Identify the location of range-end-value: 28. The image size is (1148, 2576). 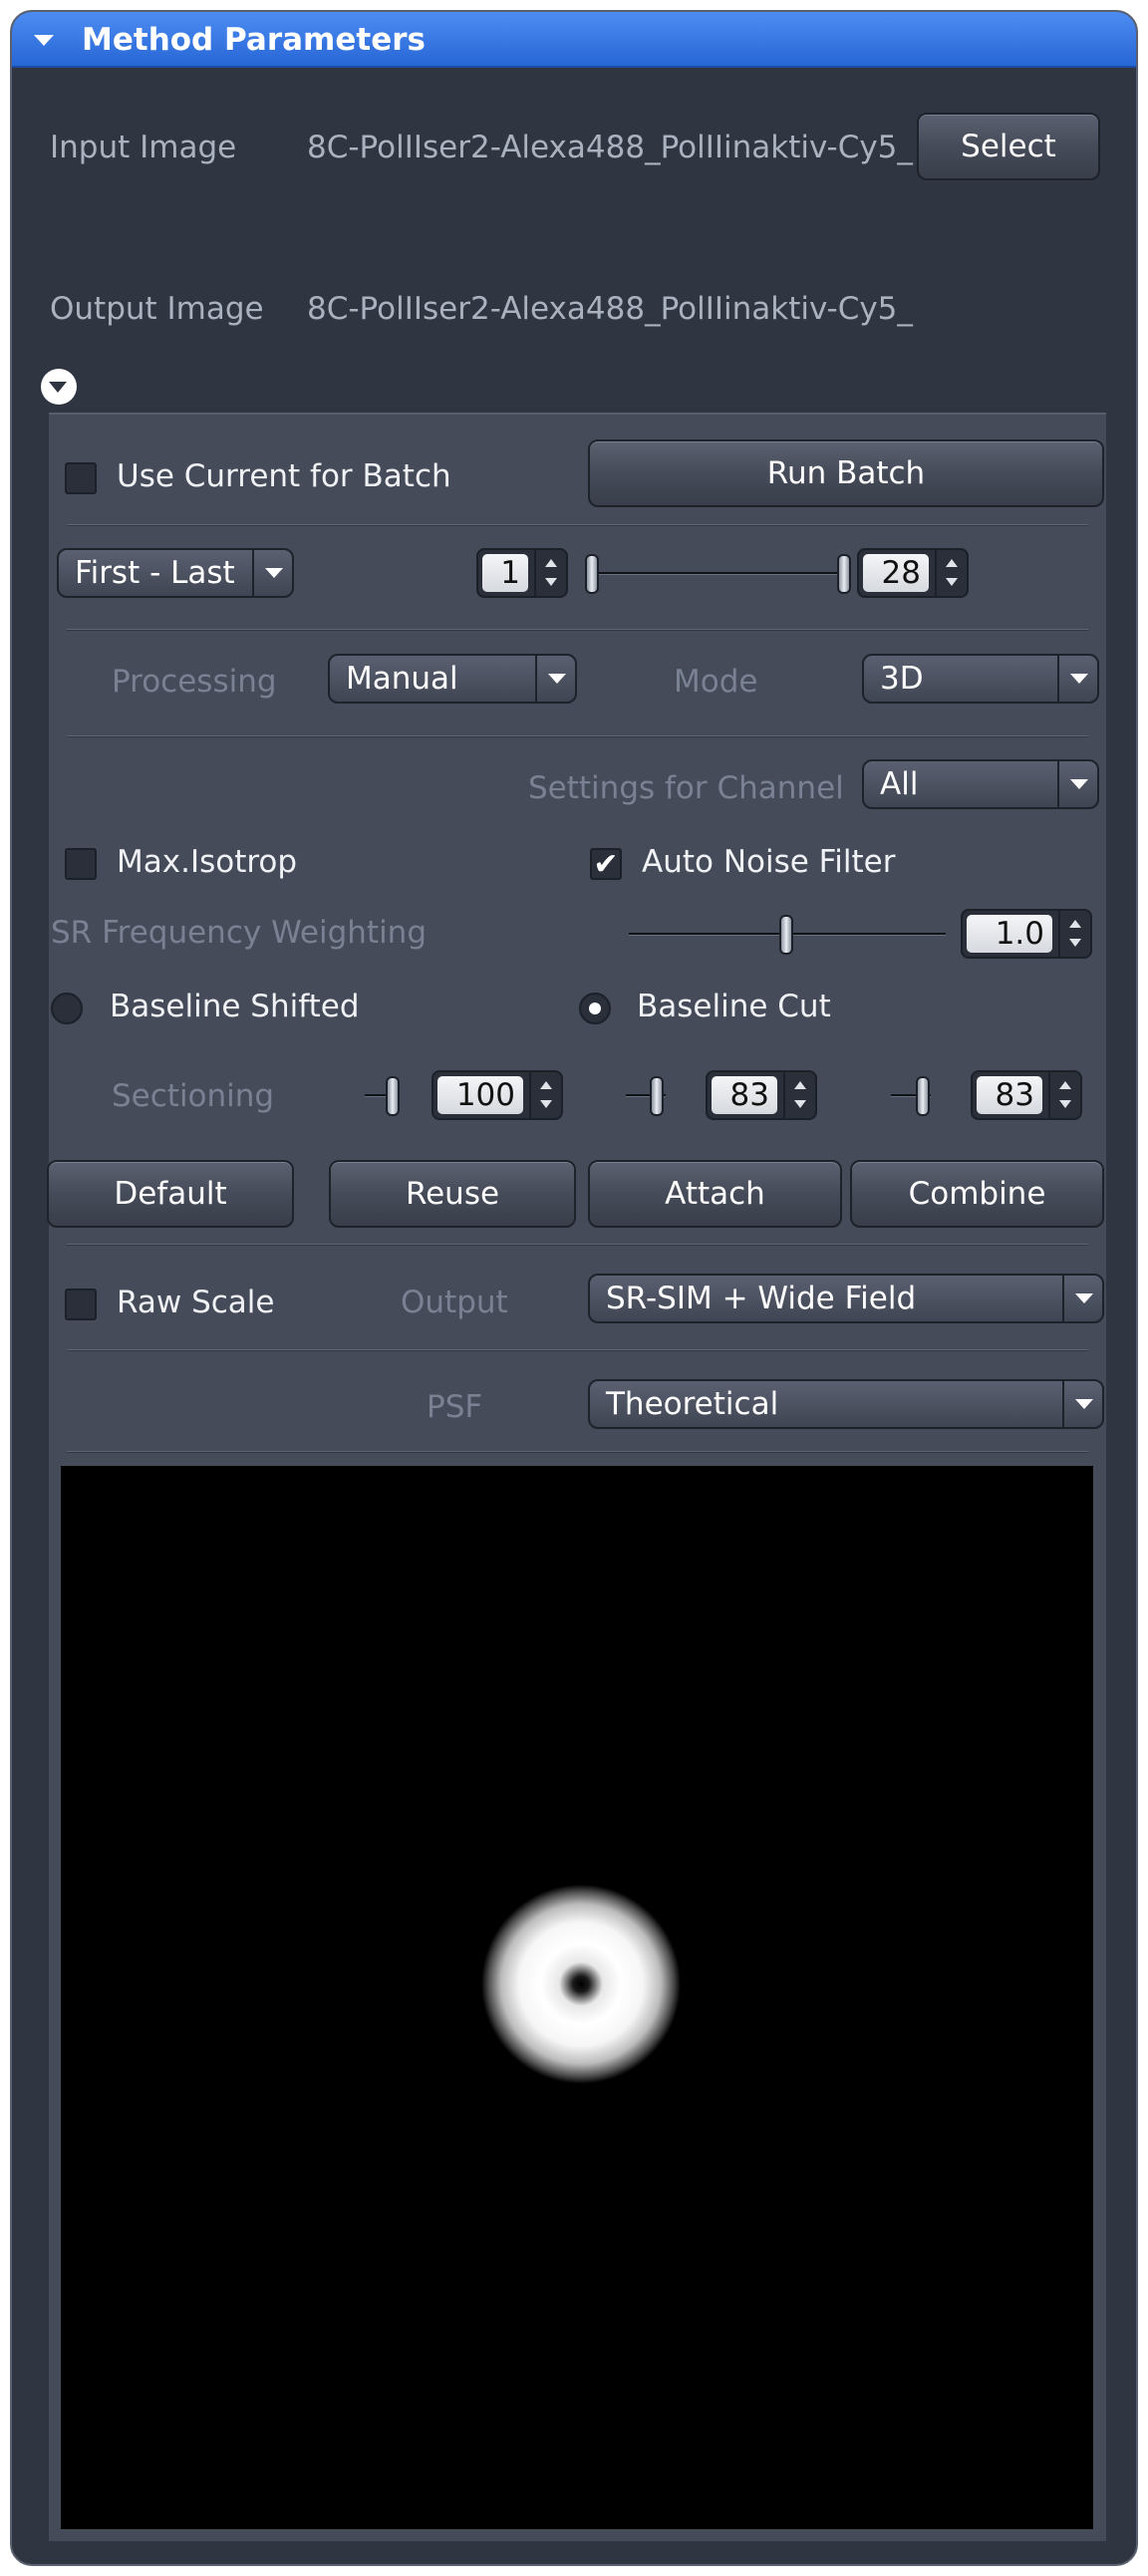
(896, 573).